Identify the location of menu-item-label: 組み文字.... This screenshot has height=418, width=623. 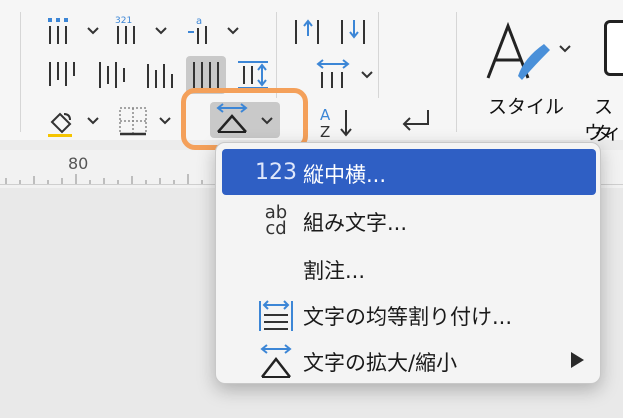
(355, 223).